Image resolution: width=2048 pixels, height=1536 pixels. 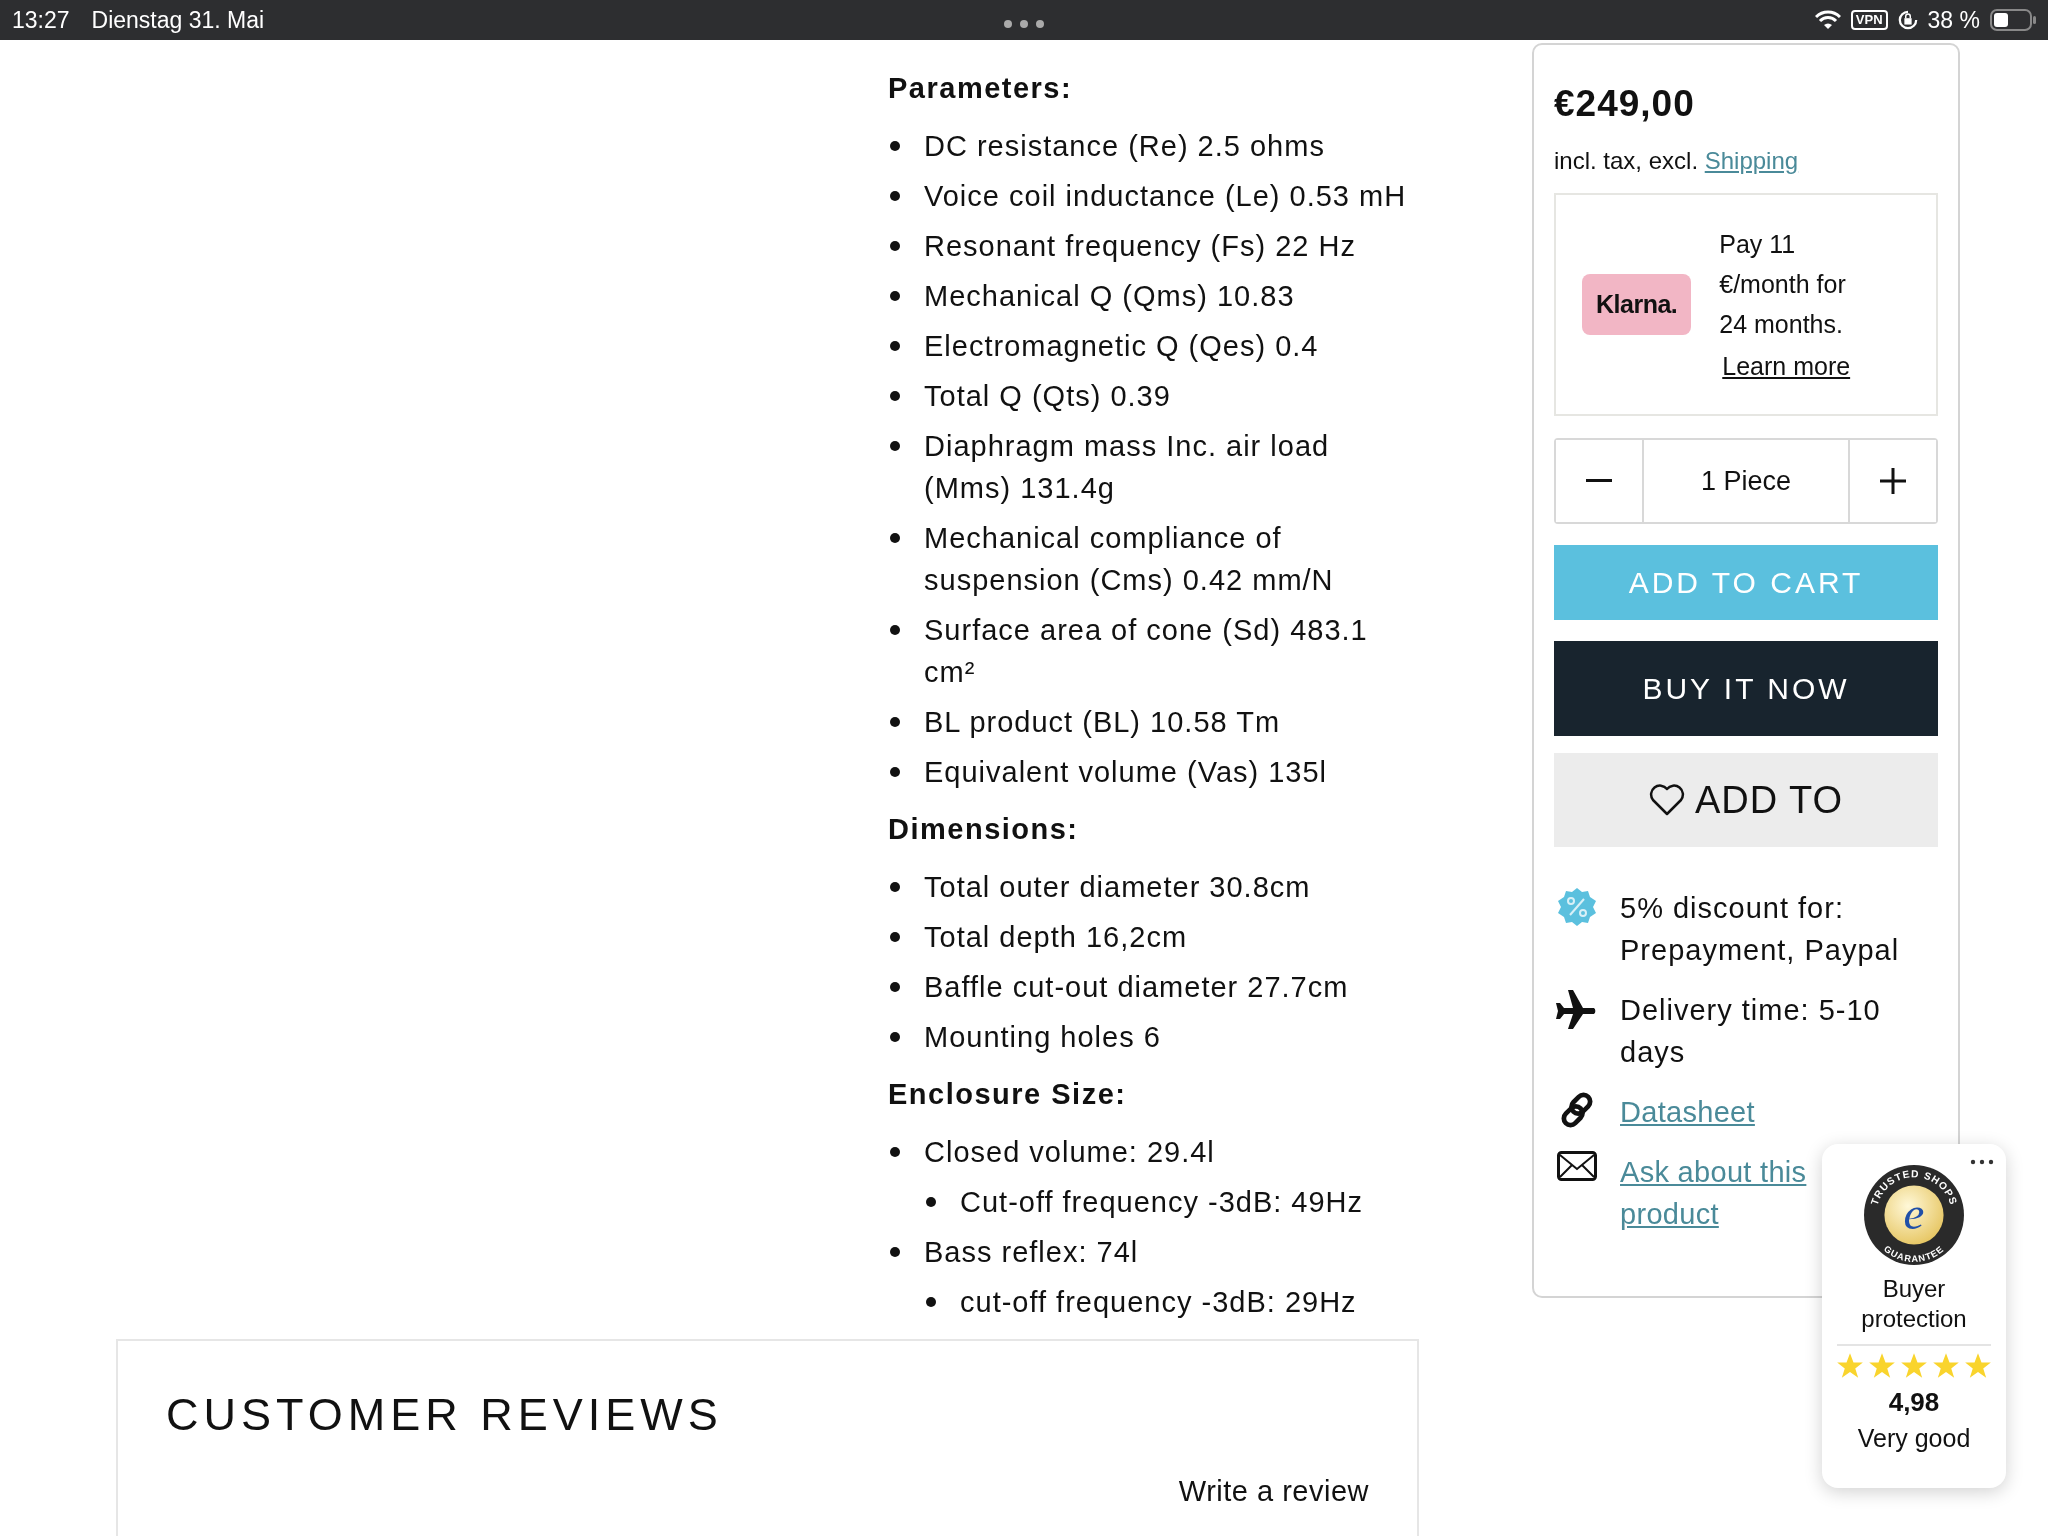 I want to click on plus-icon, so click(x=1893, y=481).